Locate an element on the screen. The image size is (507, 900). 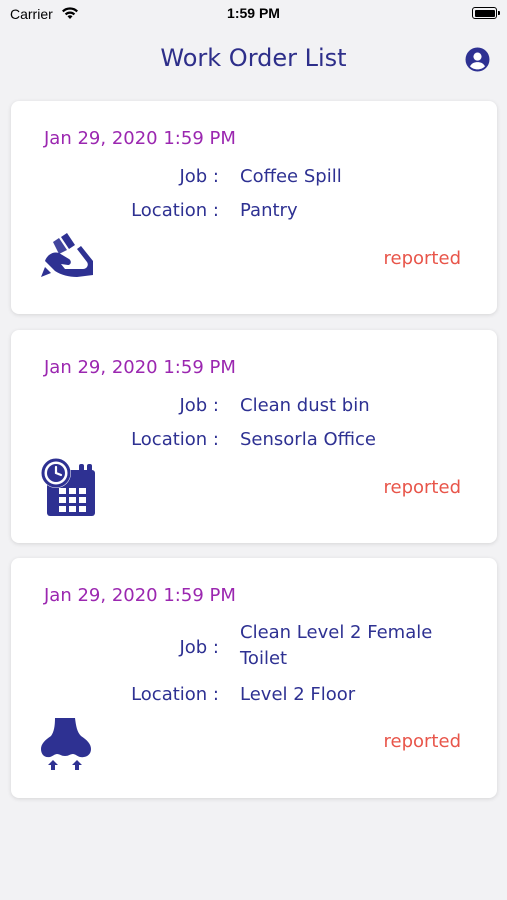
calendar-clock-icon is located at coordinates (68, 487).